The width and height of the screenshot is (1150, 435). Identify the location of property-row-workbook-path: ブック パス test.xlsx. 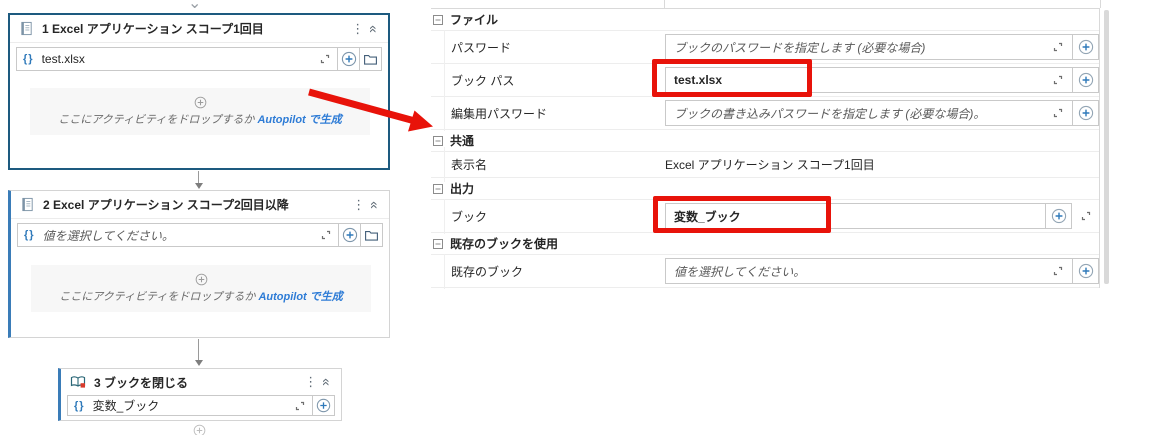
(765, 80).